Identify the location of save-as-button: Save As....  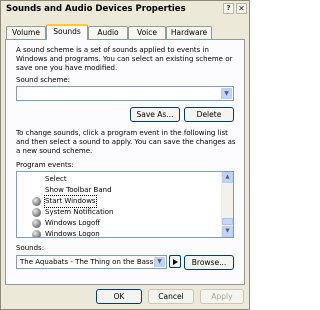
(155, 114).